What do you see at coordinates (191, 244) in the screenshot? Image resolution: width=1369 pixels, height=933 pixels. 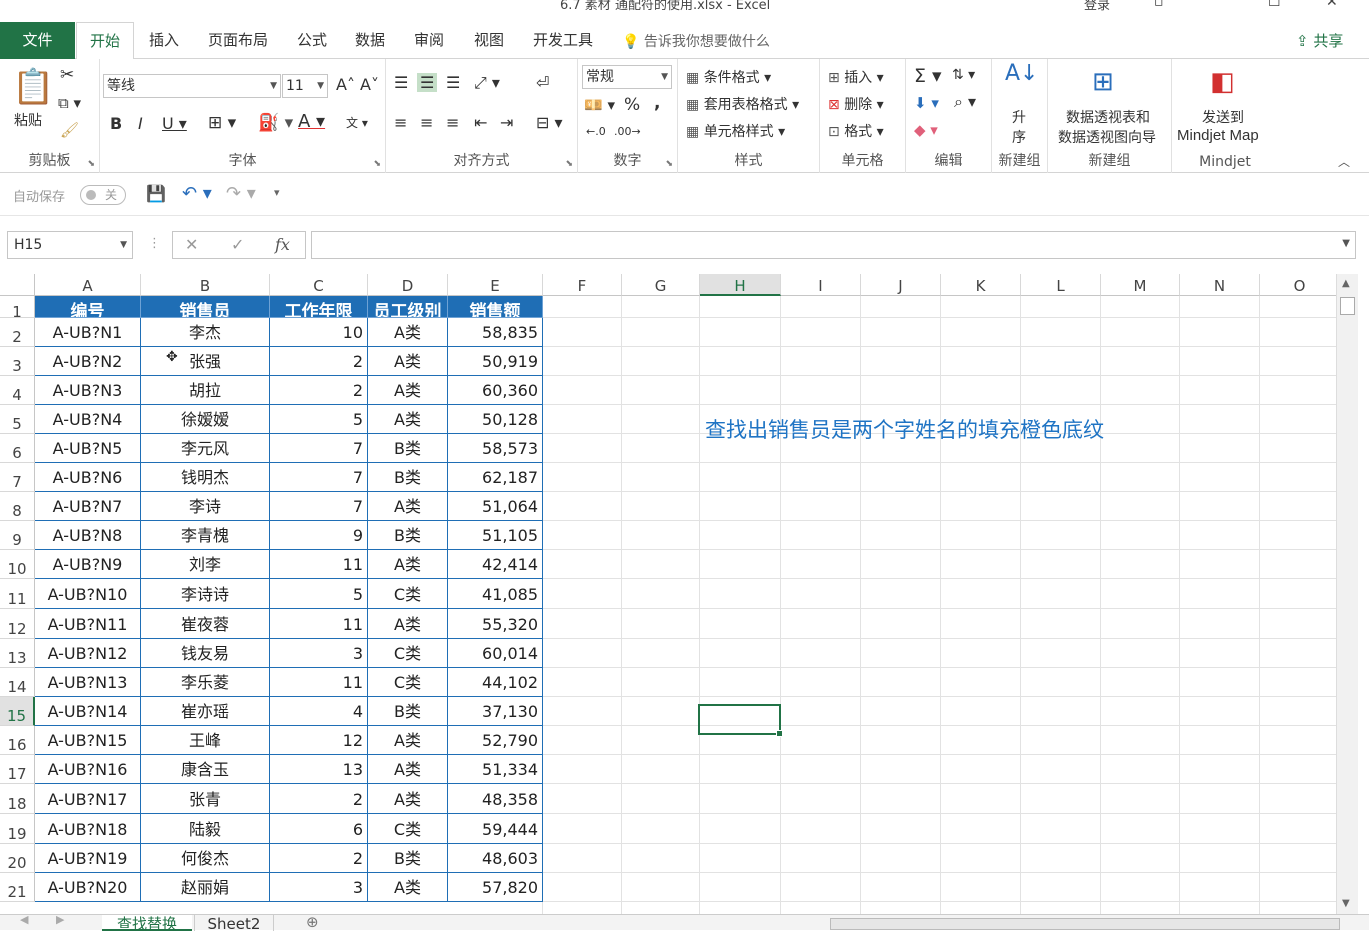 I see `cancel-icon: ✕` at bounding box center [191, 244].